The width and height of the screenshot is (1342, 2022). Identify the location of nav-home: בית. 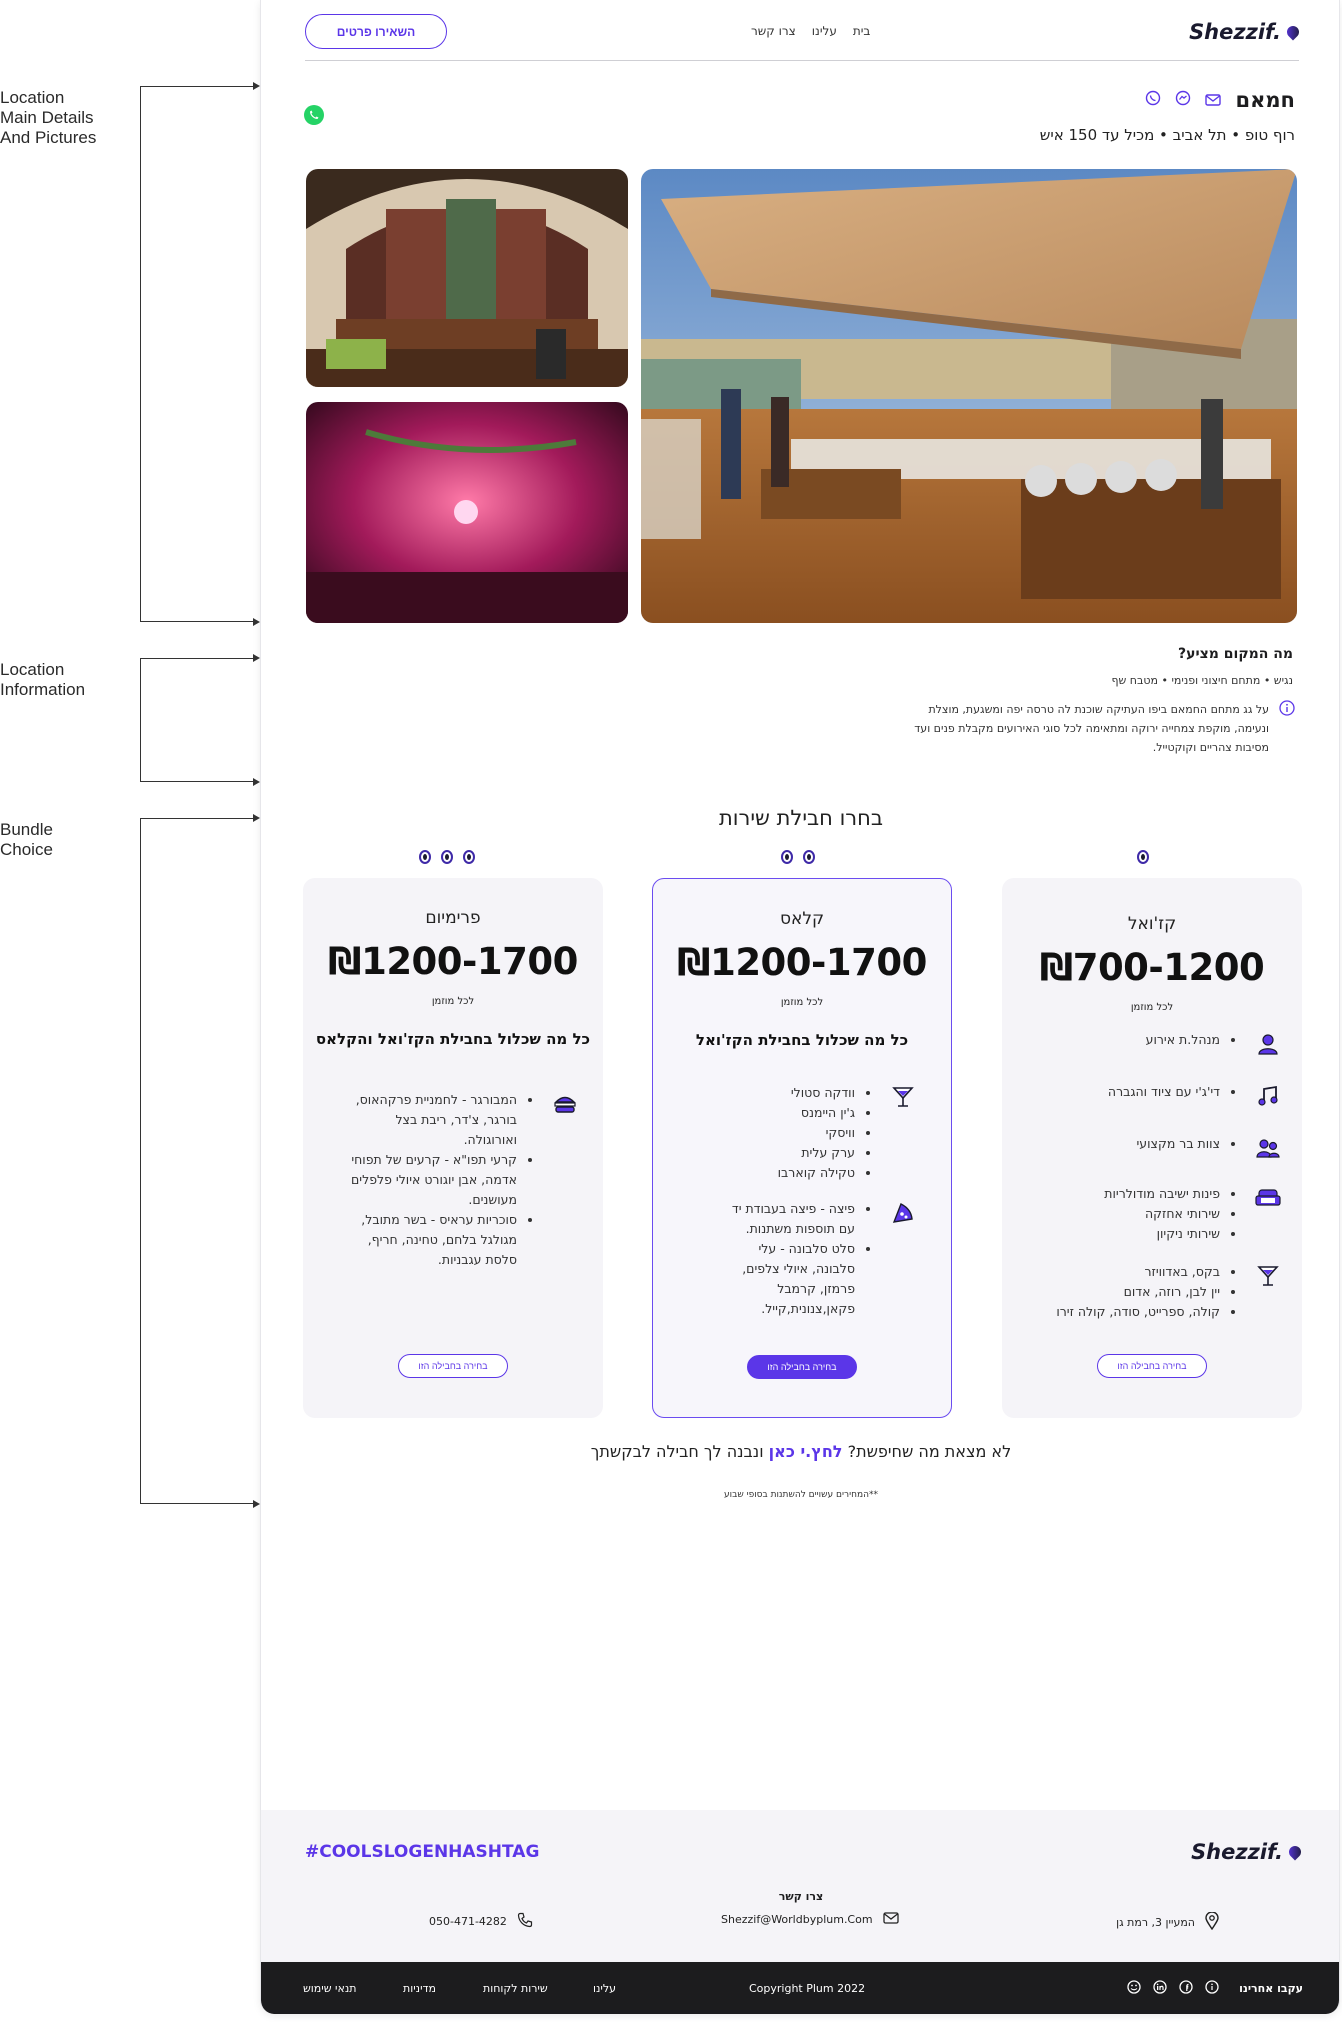
(862, 31).